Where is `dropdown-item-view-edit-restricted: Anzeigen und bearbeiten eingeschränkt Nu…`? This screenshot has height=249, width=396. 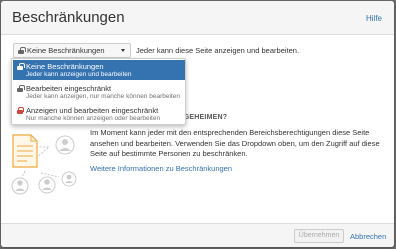
dropdown-item-view-edit-restricted: Anzeigen und bearbeiten eingeschränkt Nu… is located at coordinates (99, 114).